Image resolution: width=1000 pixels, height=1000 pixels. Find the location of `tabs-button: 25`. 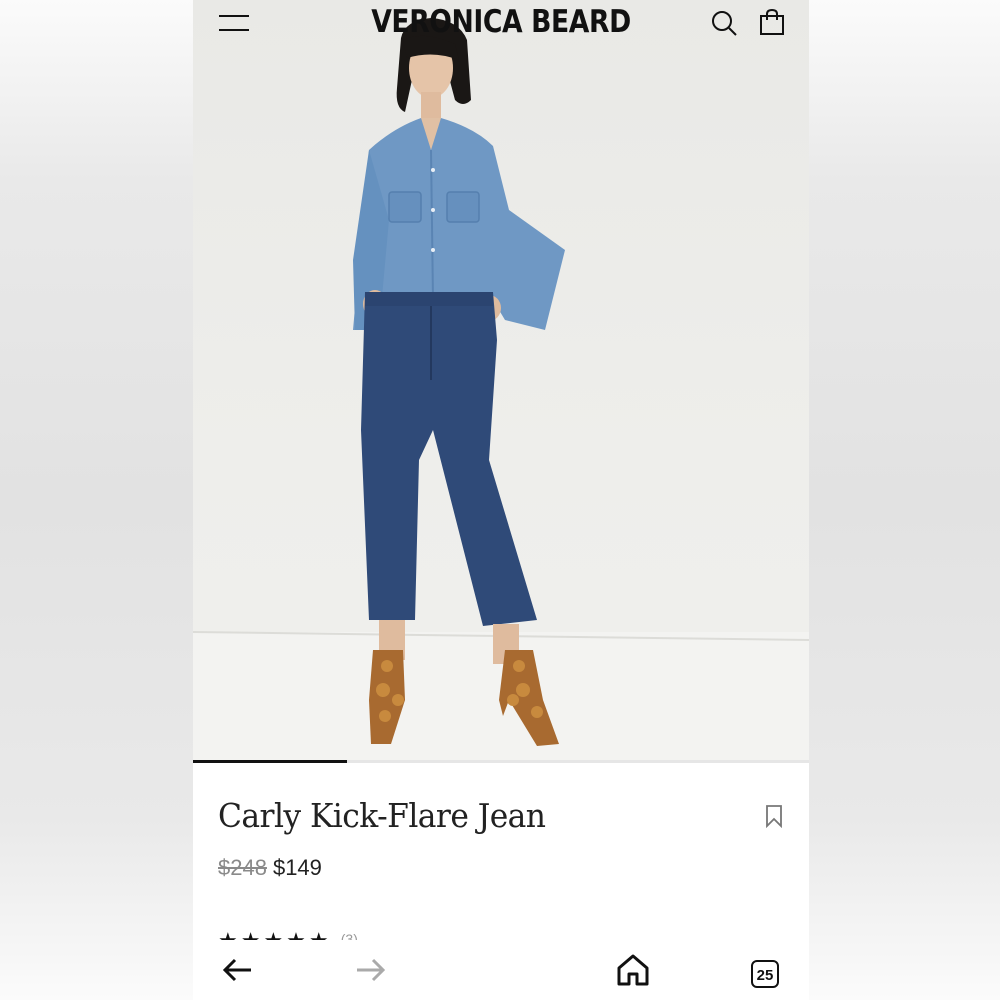

tabs-button: 25 is located at coordinates (771, 980).